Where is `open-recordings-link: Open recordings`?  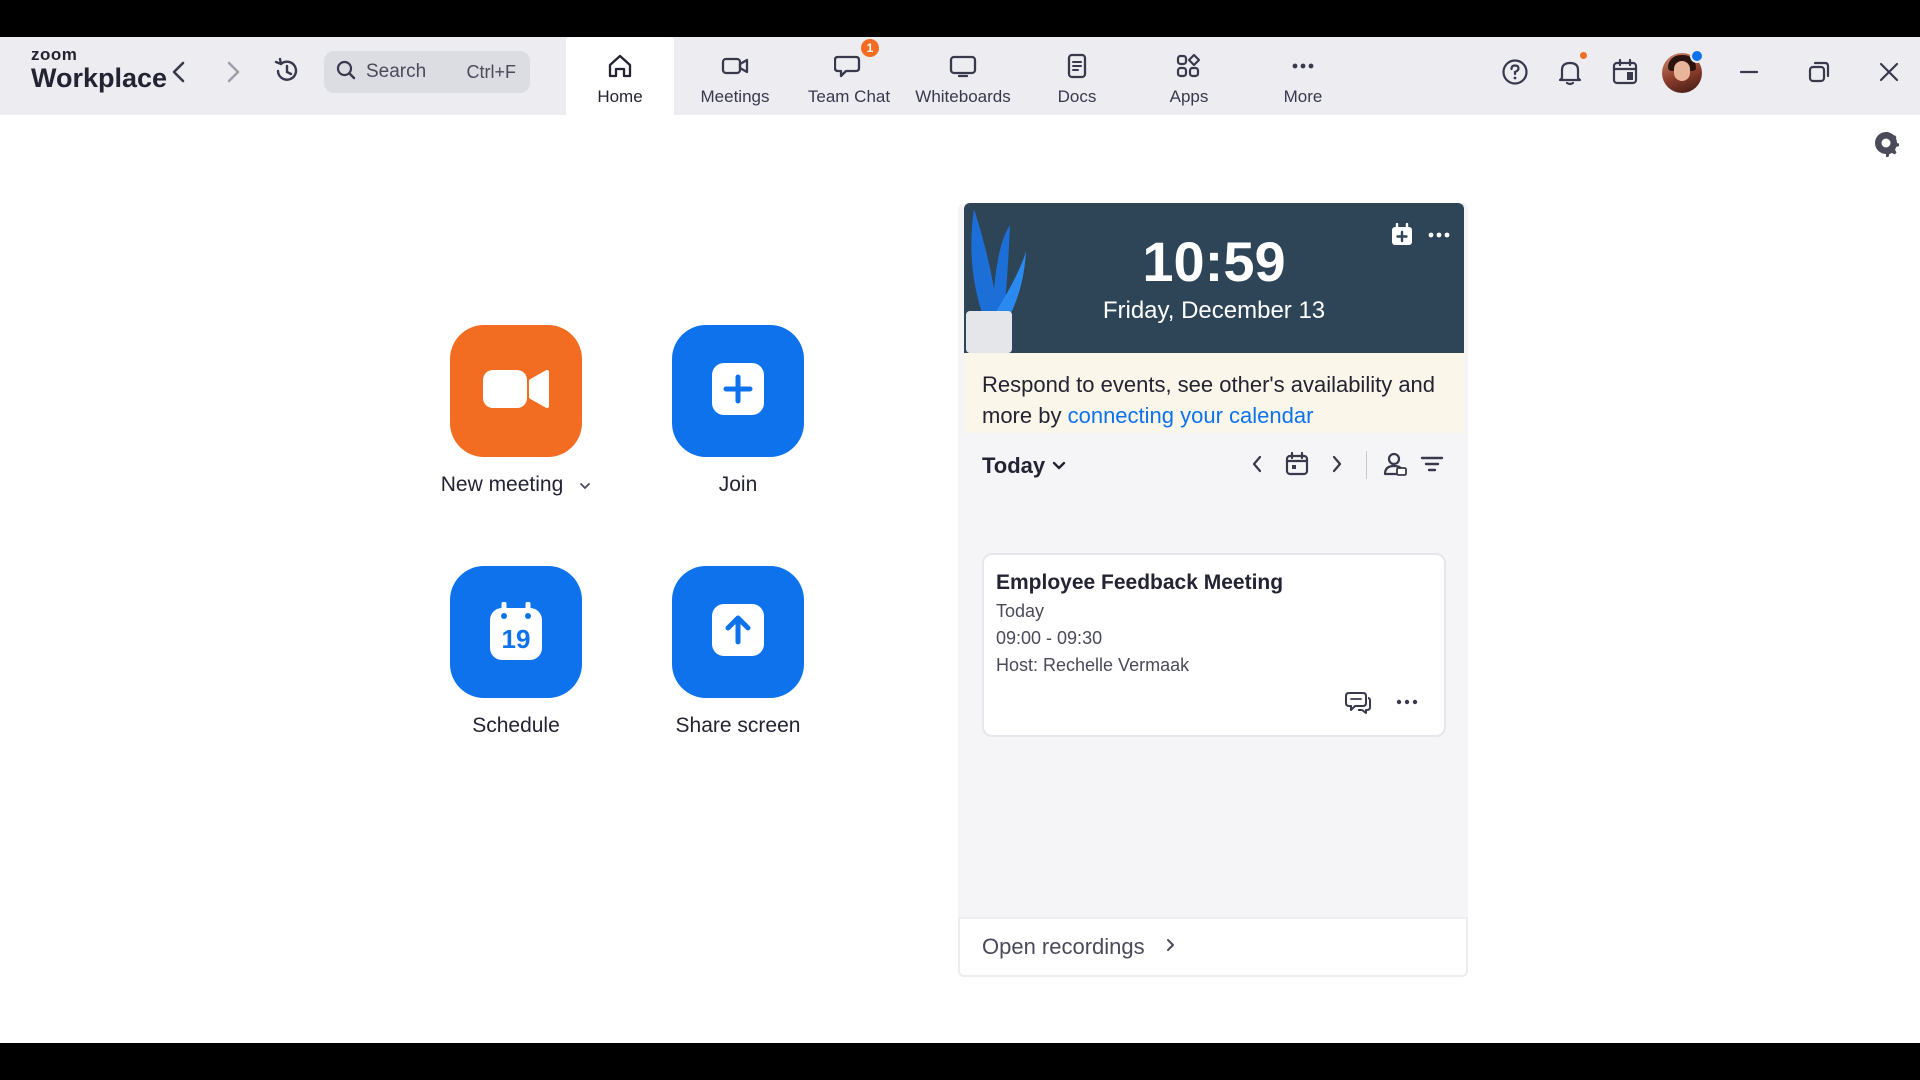
open-recordings-link: Open recordings is located at coordinates (1213, 947).